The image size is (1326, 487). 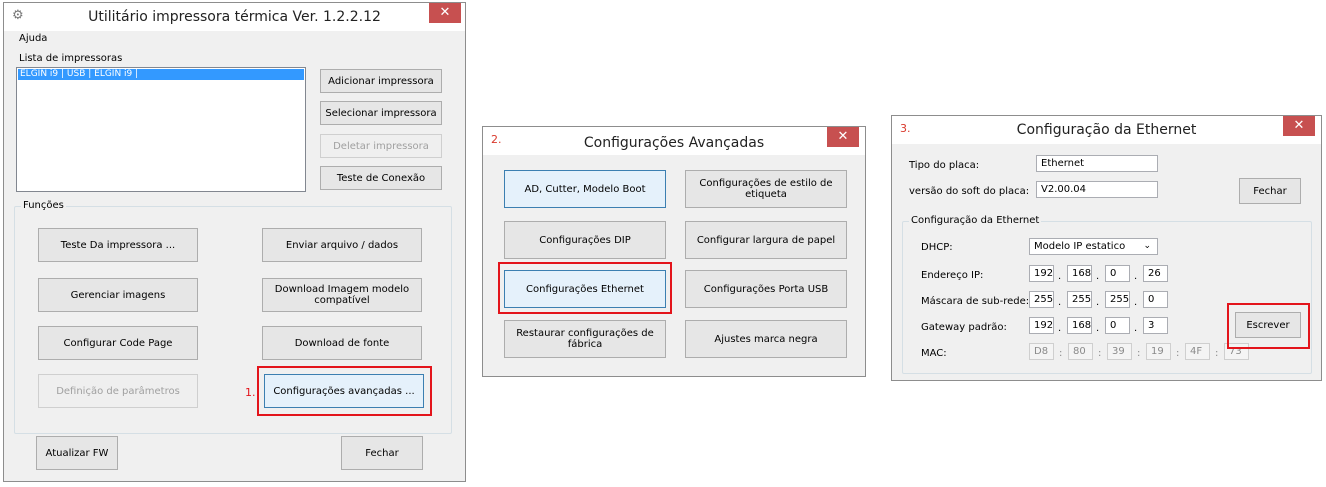 I want to click on add-printer-button: Adicionar impressora, so click(x=381, y=81).